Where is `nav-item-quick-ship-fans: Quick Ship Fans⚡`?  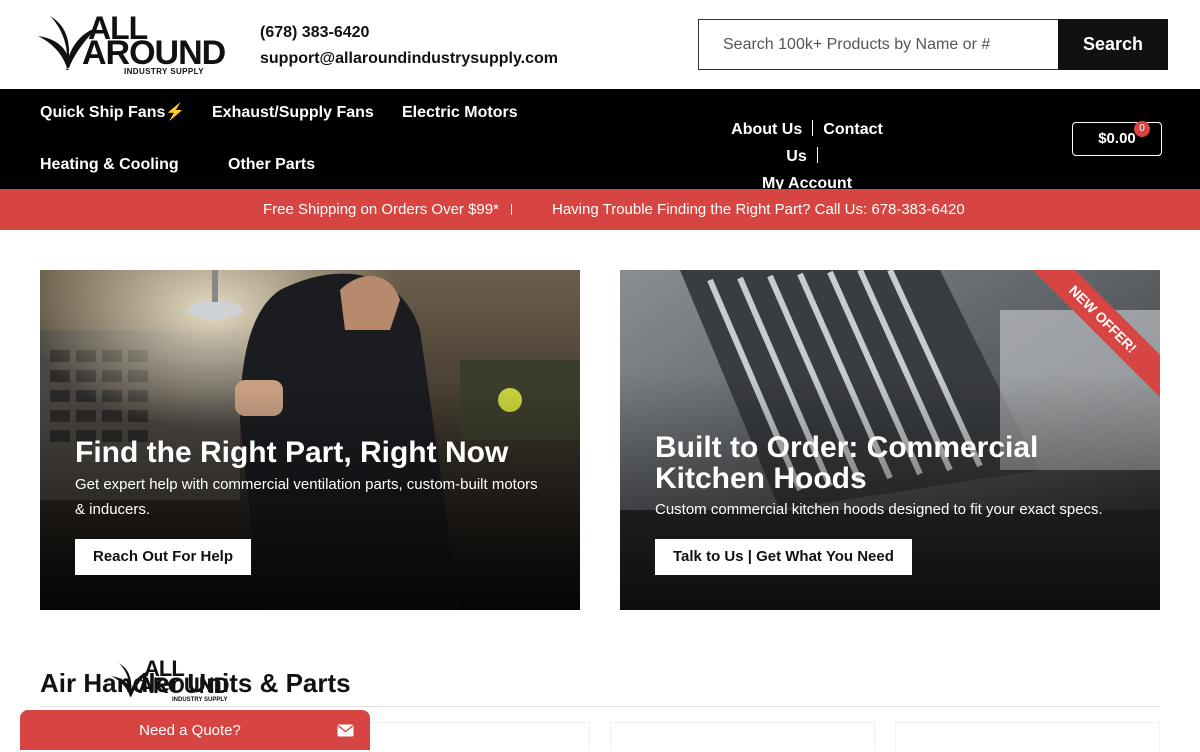
nav-item-quick-ship-fans: Quick Ship Fans⚡ is located at coordinates (112, 113).